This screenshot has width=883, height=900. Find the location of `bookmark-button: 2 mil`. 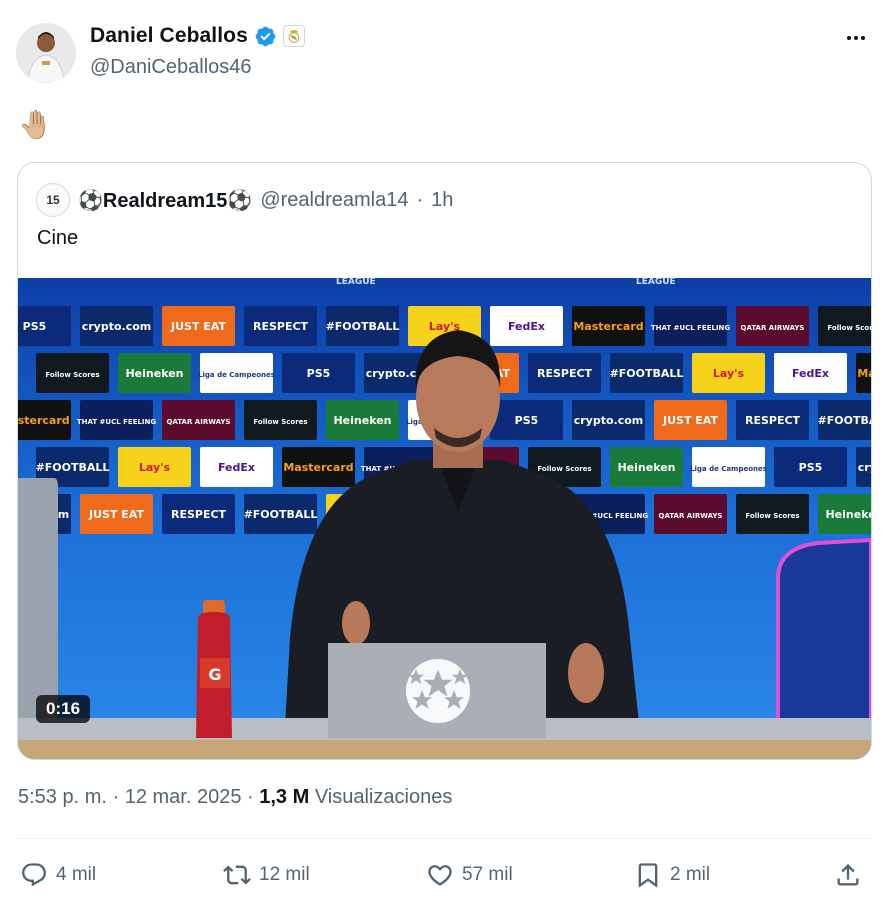

bookmark-button: 2 mil is located at coordinates (672, 875).